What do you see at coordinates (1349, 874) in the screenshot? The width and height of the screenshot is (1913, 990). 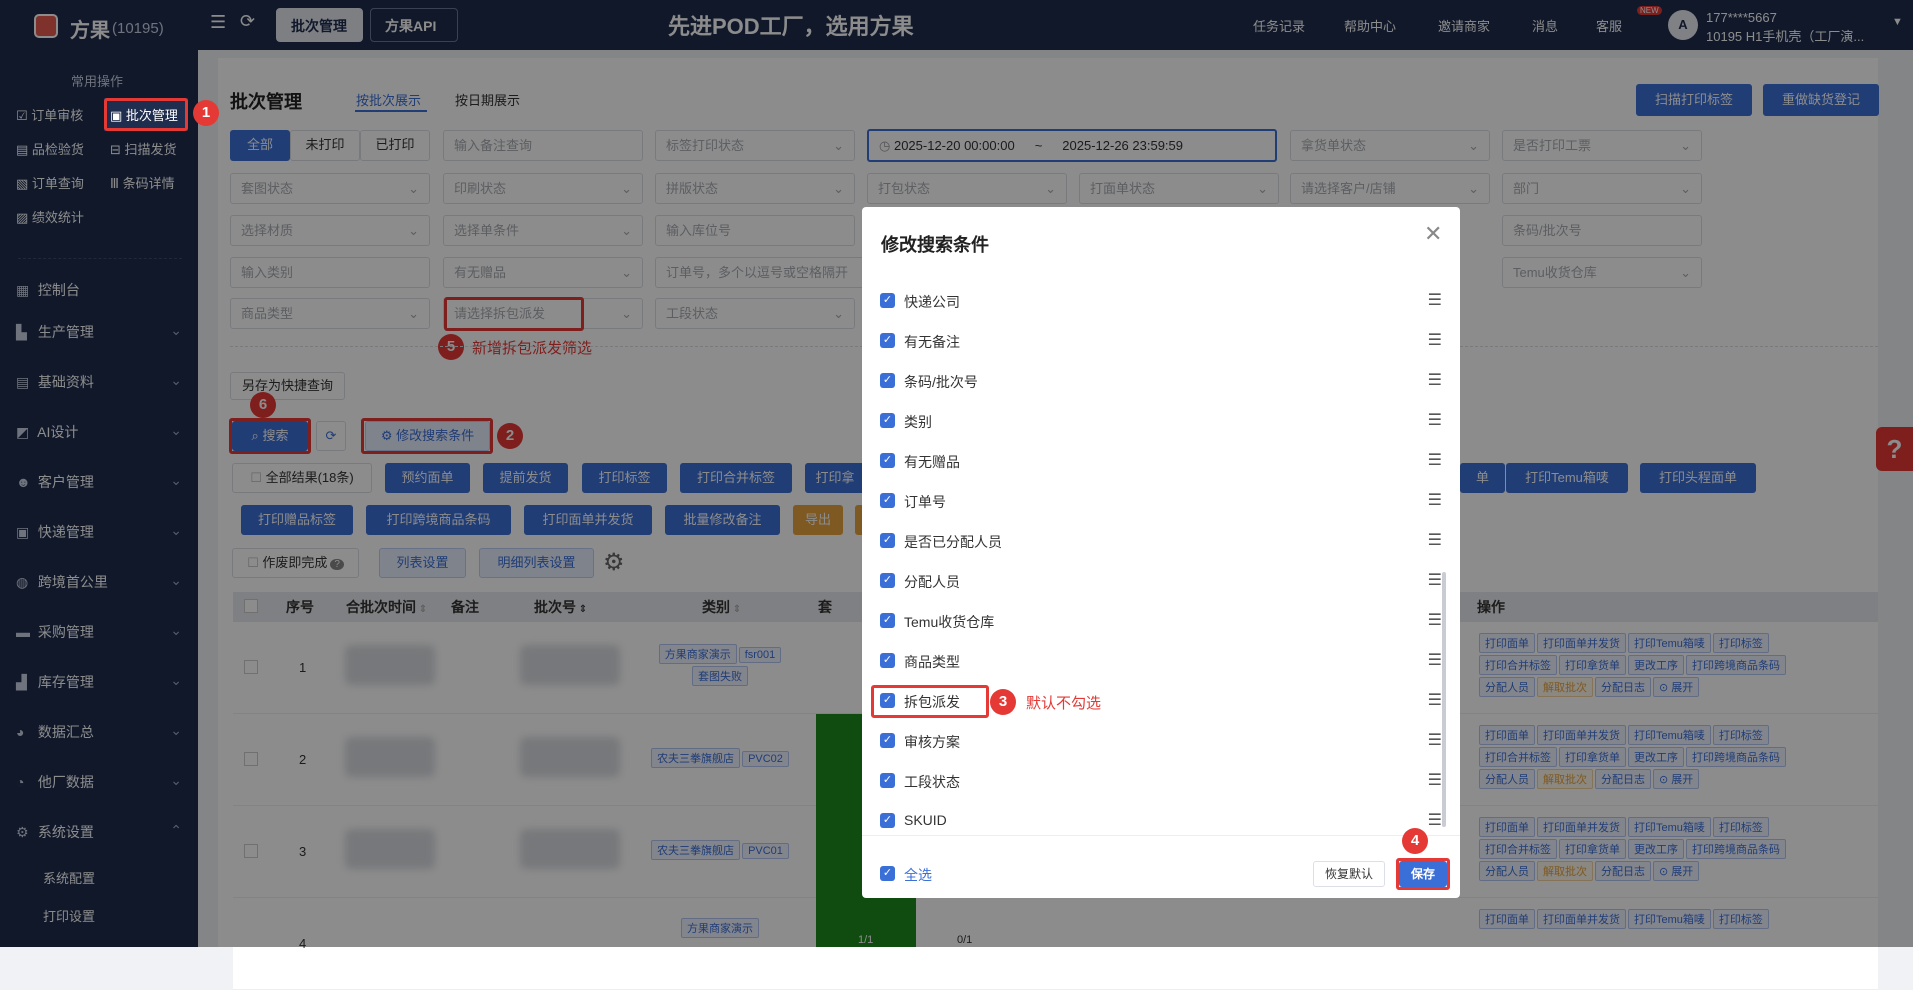 I see `reset-default-button: 恢复默认` at bounding box center [1349, 874].